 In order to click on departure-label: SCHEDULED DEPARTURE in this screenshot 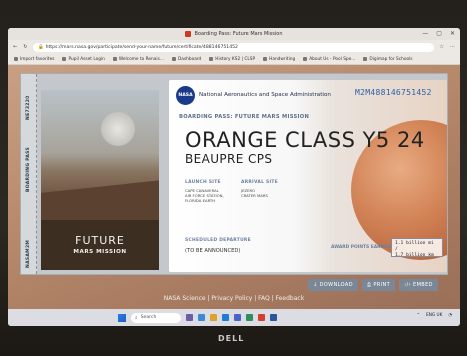, I will do `click(218, 240)`.